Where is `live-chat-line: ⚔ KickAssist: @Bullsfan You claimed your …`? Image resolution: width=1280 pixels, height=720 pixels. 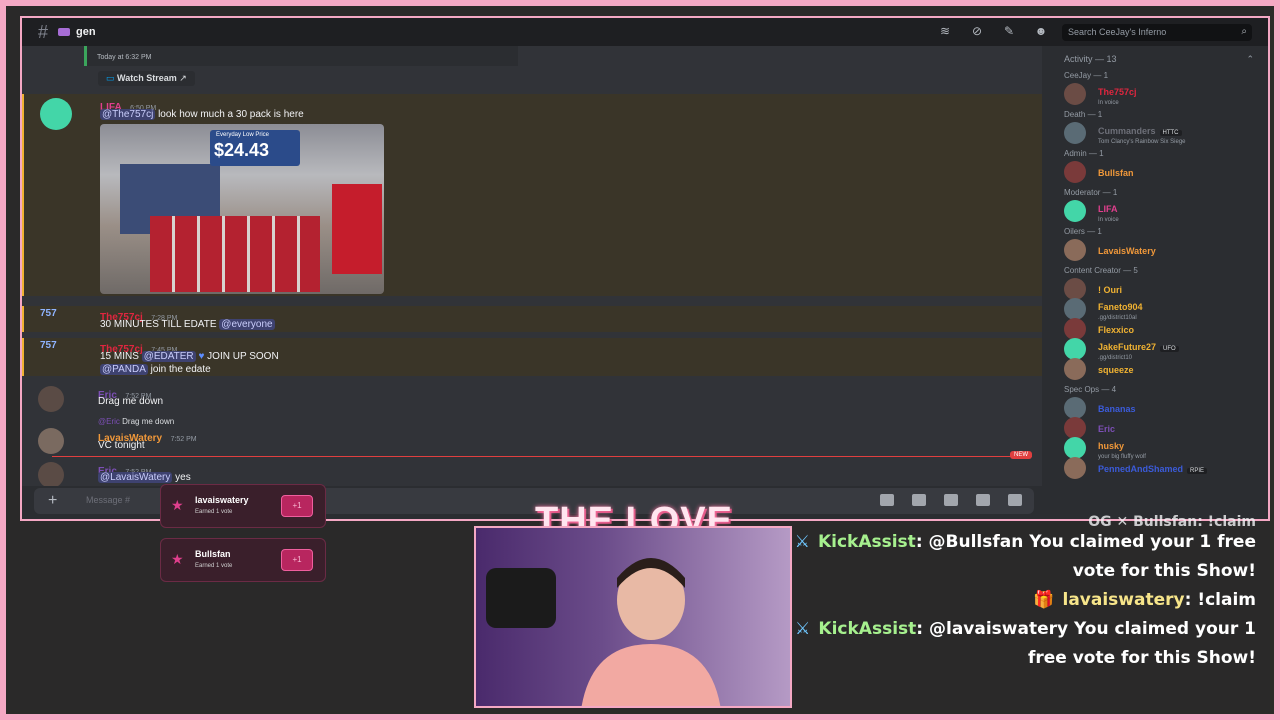
live-chat-line: ⚔ KickAssist: @Bullsfan You claimed your … is located at coordinates (1021, 557).